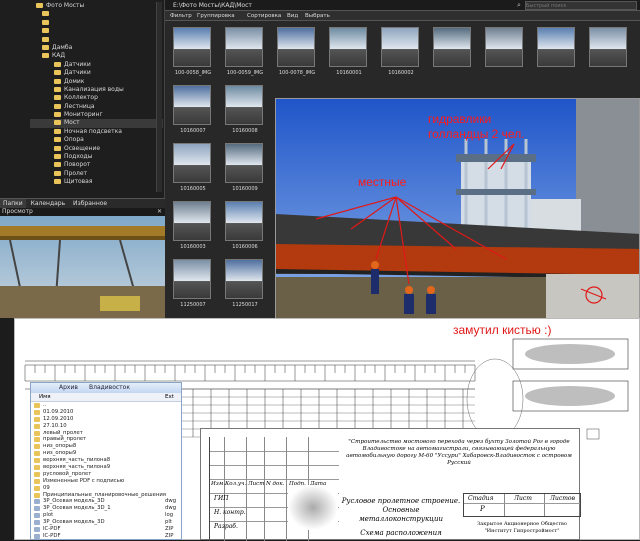 This screenshot has height=541, width=640. Describe the element at coordinates (106, 419) in the screenshot. I see `file-row: 12.09.2010` at that location.